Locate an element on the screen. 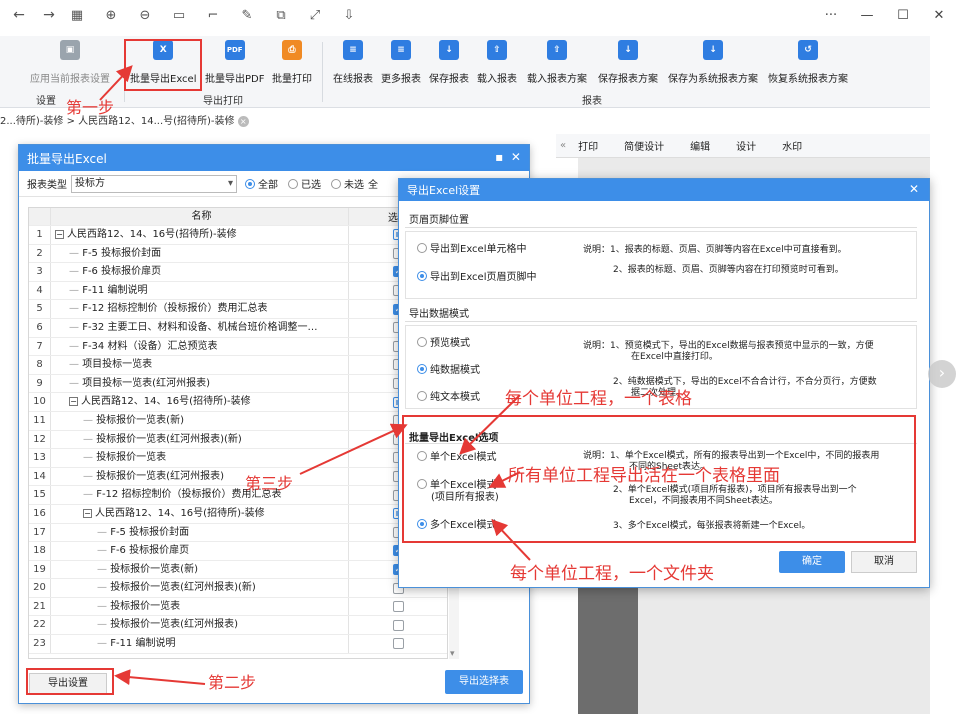 Image resolution: width=957 pixels, height=714 pixels. batch-export-pdf-button: PDF 批量导出PDF is located at coordinates (234, 62).